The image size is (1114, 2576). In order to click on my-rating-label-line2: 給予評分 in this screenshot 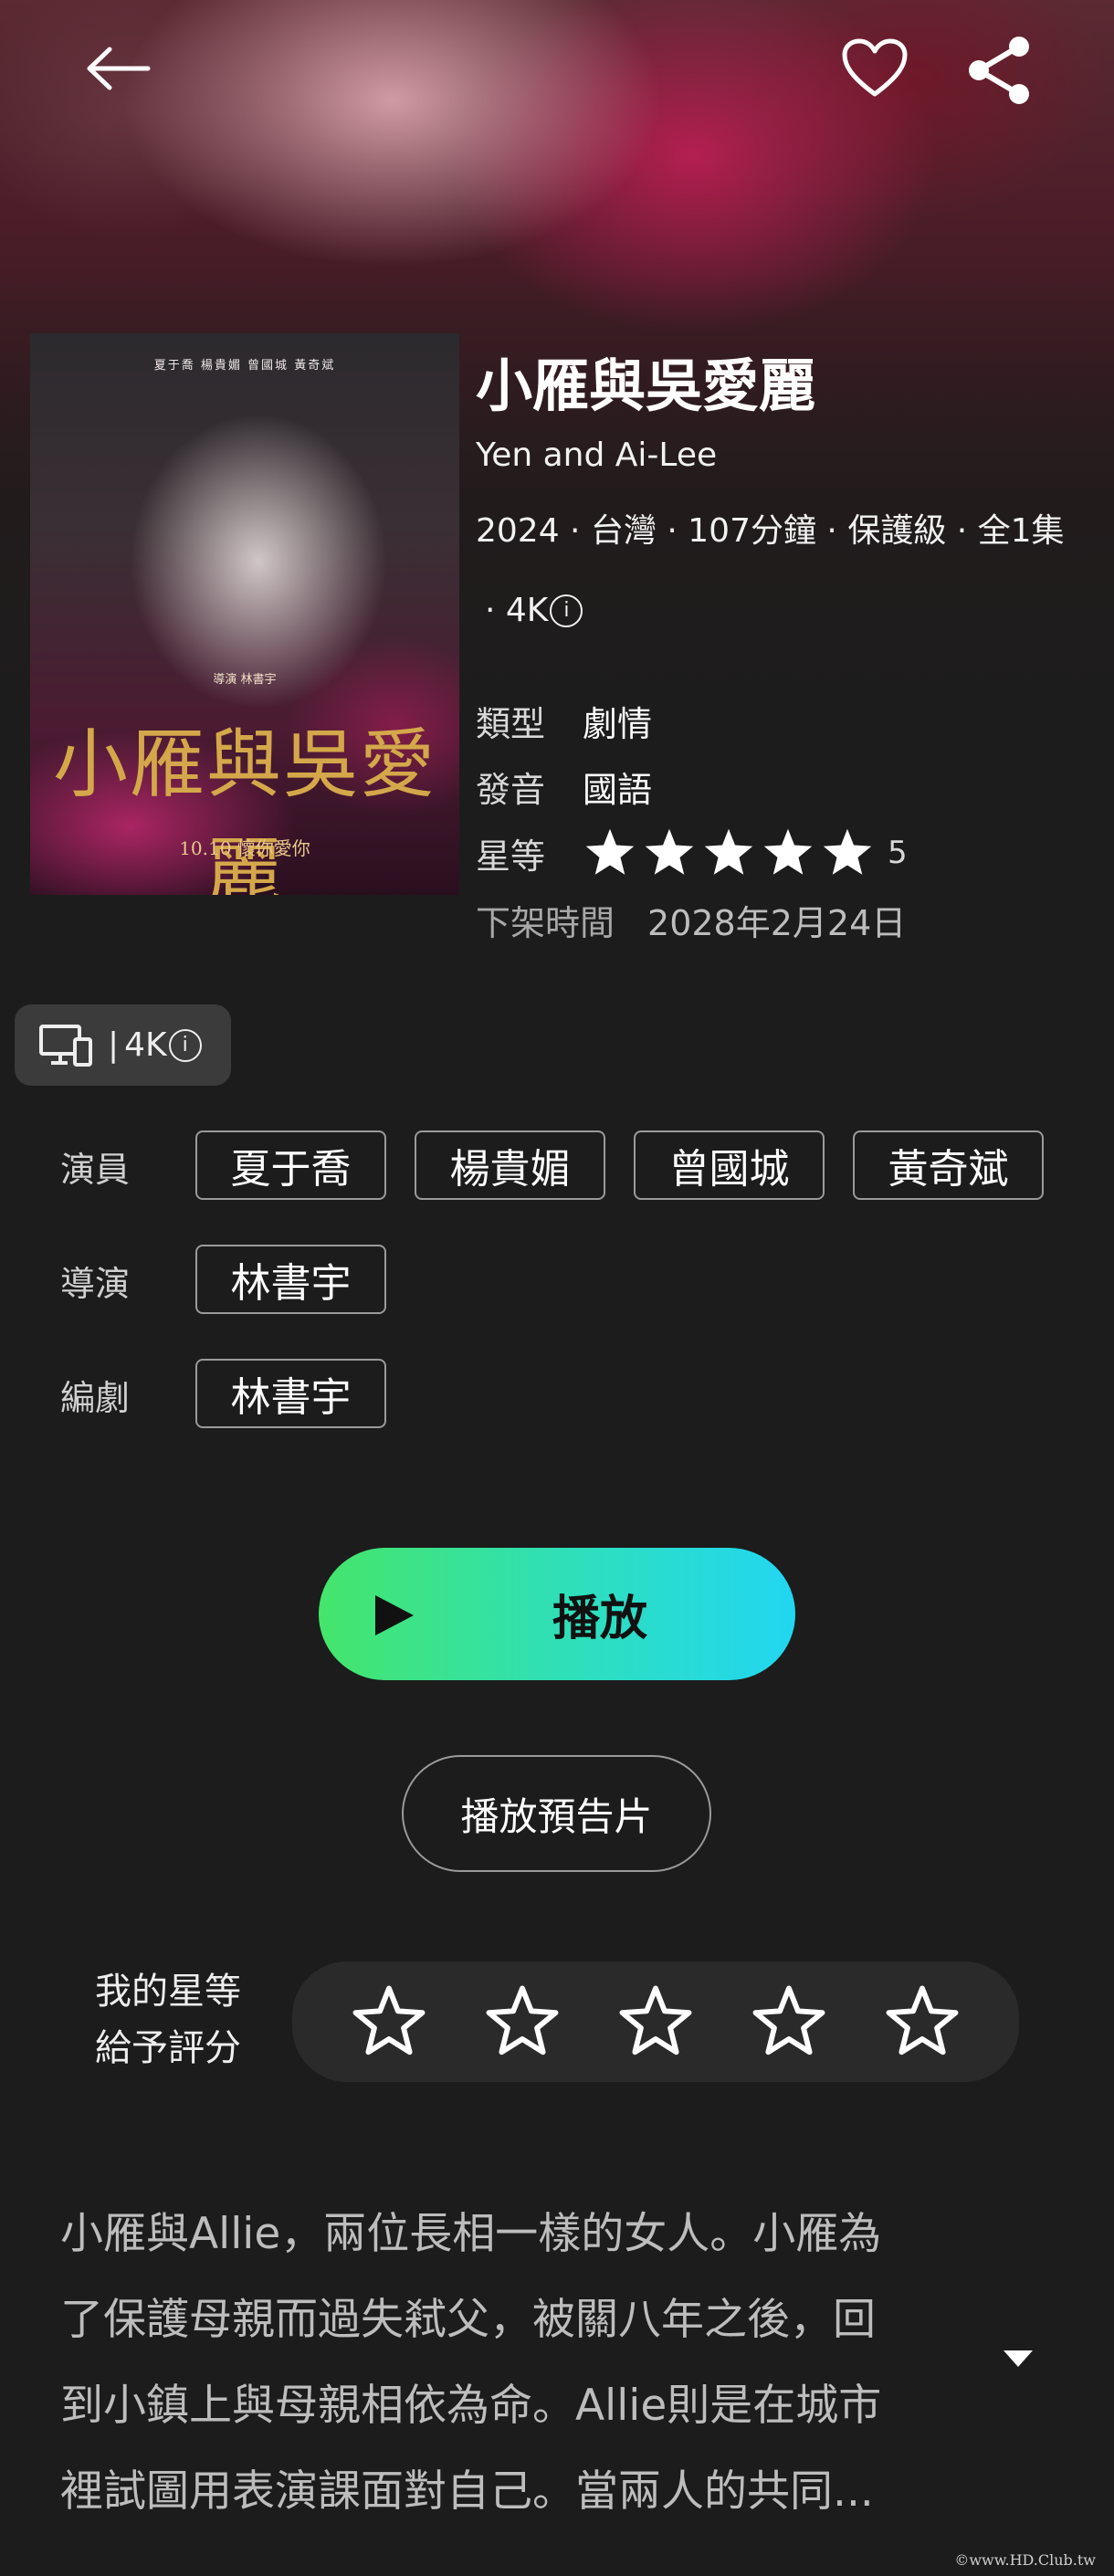, I will do `click(168, 2048)`.